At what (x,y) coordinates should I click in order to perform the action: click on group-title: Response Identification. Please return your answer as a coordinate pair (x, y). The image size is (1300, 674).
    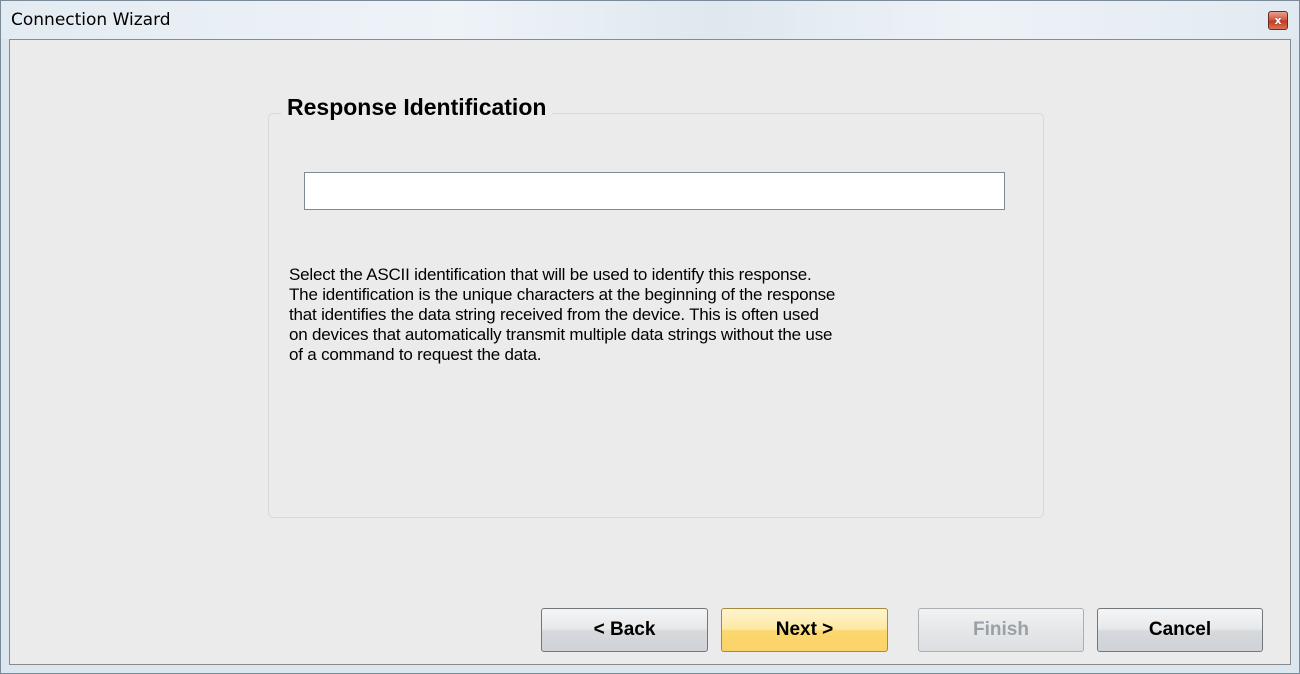
    Looking at the image, I should click on (417, 107).